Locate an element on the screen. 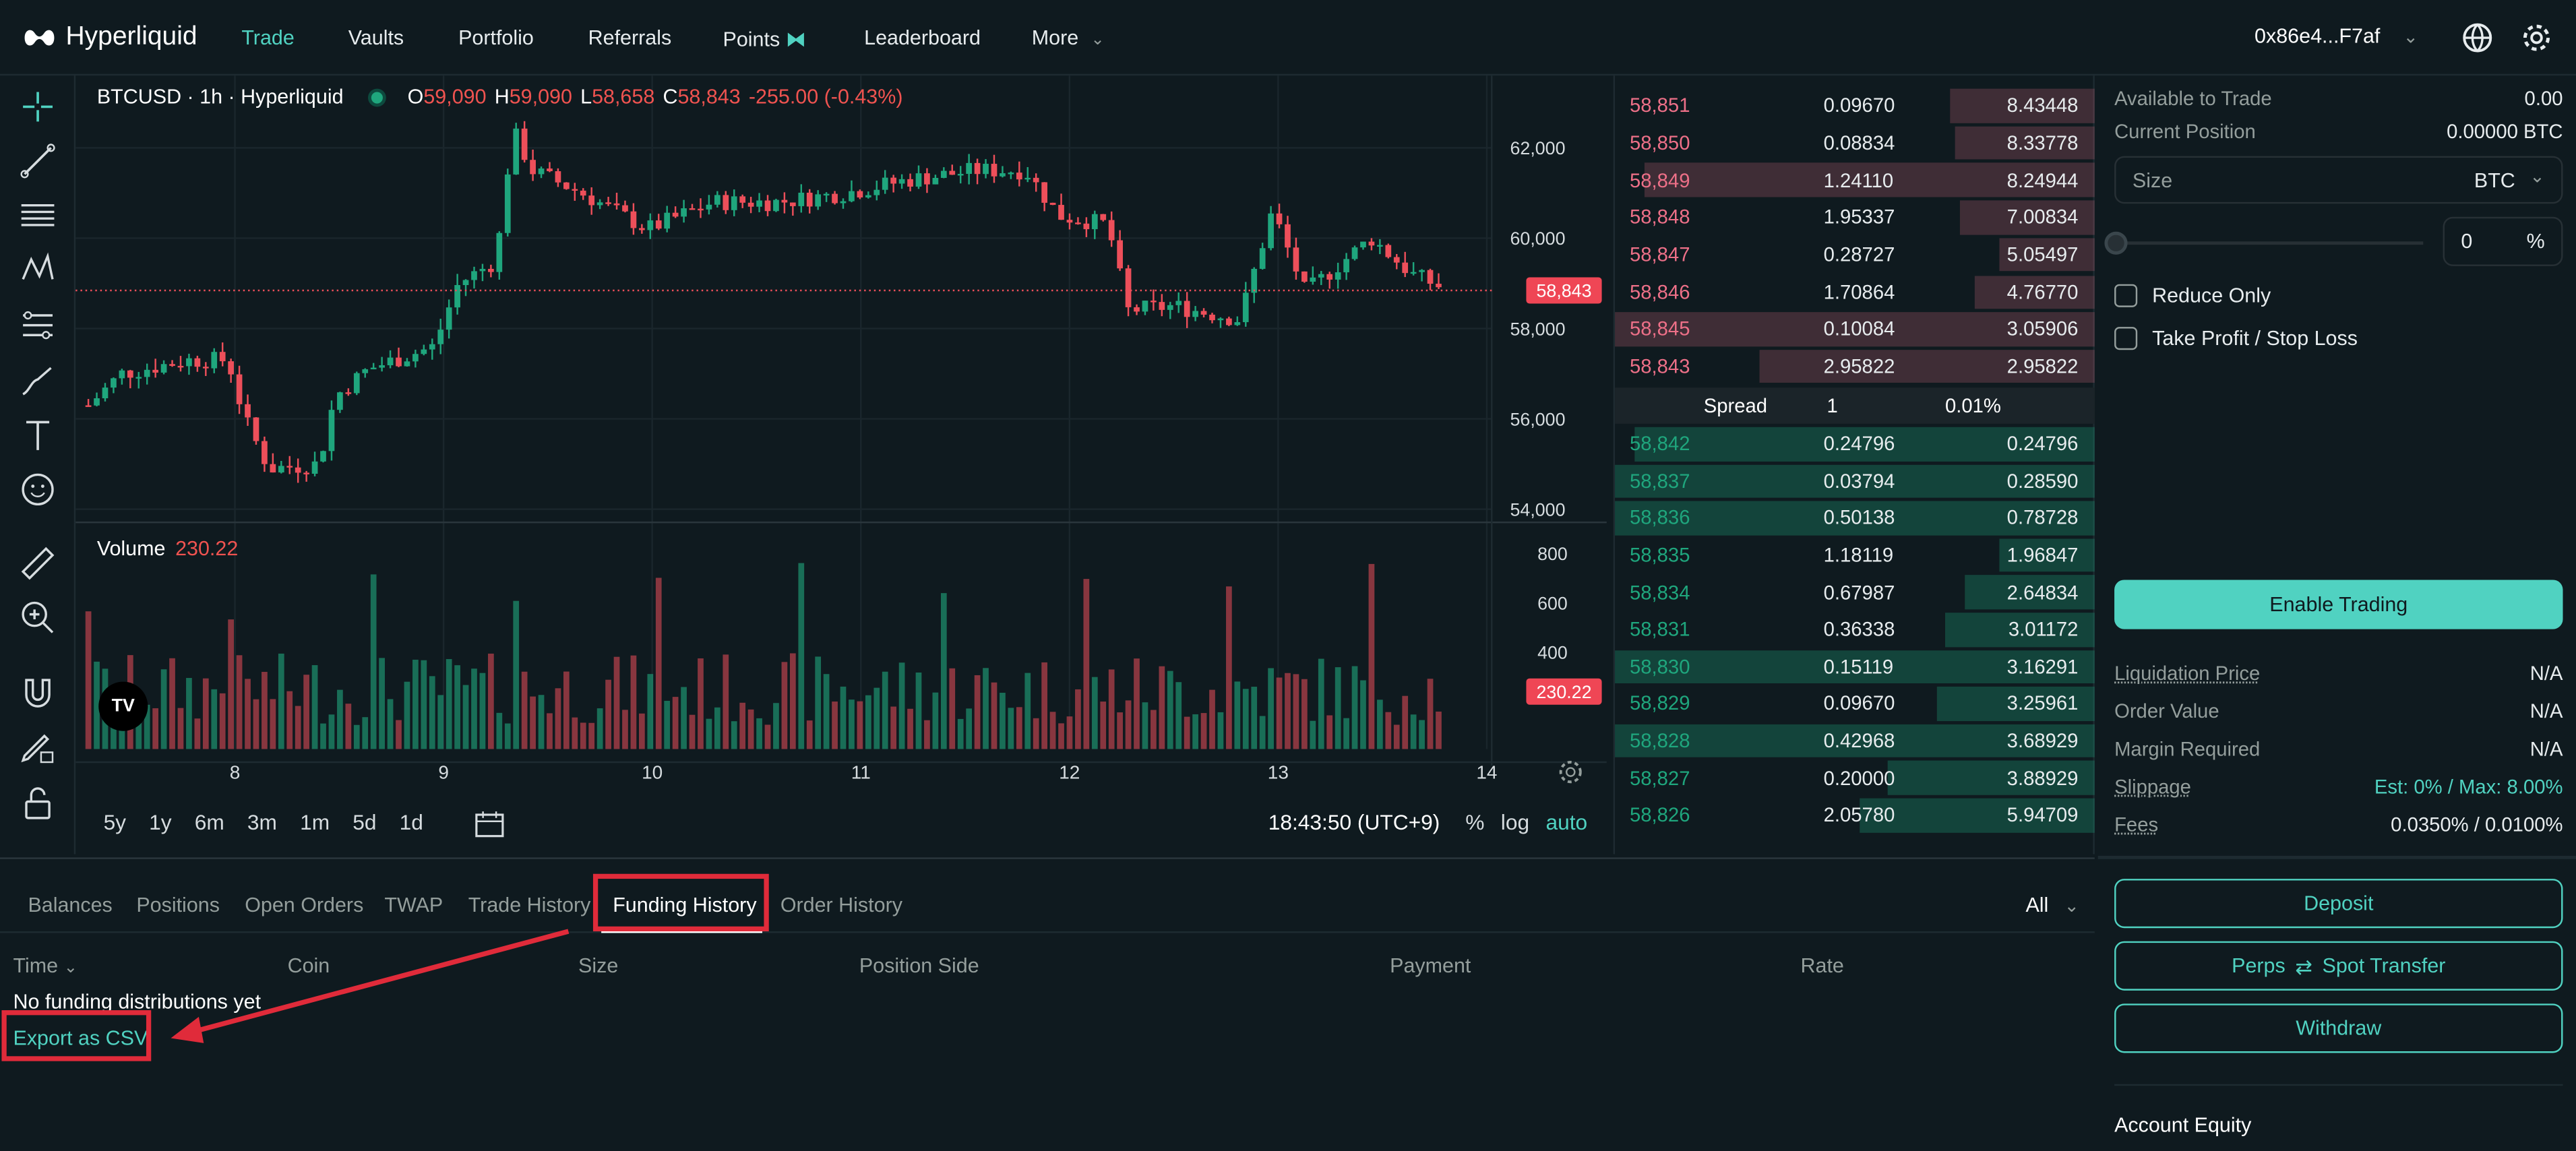 Image resolution: width=2576 pixels, height=1151 pixels. arrow-head-icon is located at coordinates (187, 1029).